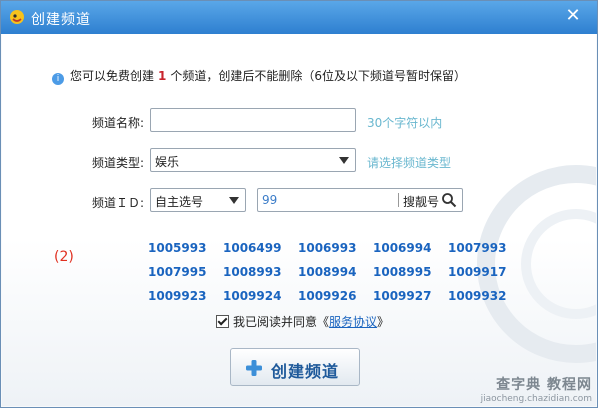 Image resolution: width=598 pixels, height=408 pixels. Describe the element at coordinates (17, 17) in the screenshot. I see `app-logo-icon` at that location.